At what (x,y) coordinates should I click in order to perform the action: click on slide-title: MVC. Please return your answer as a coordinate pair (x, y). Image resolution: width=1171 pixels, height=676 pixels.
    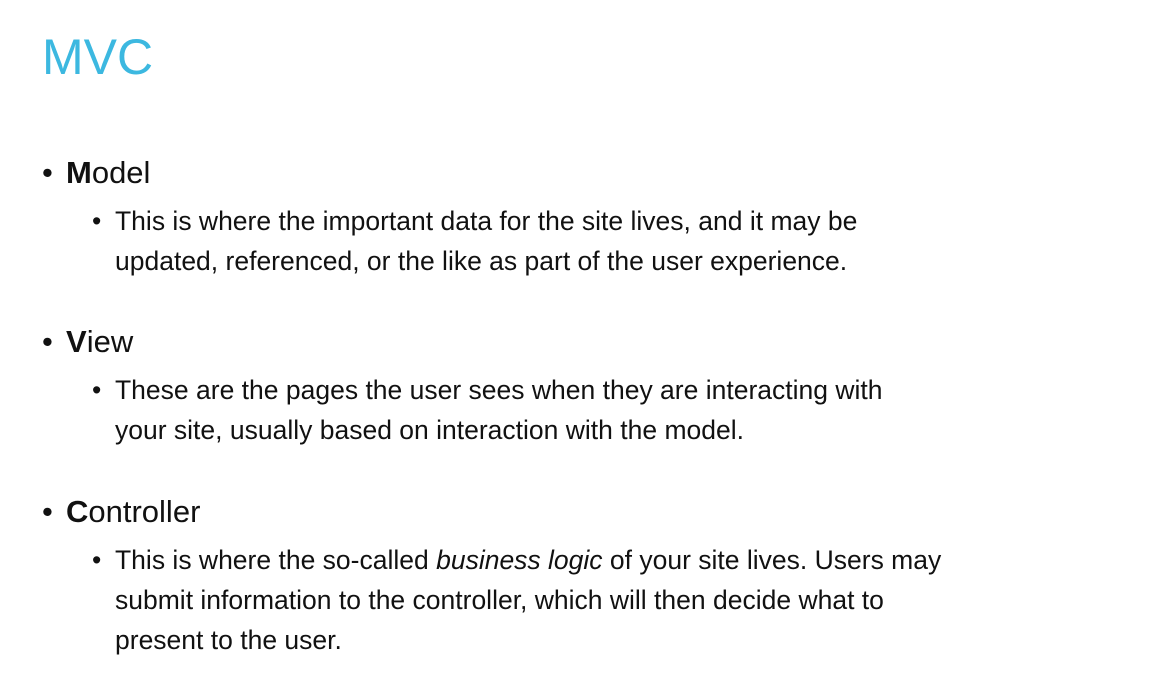
    Looking at the image, I should click on (98, 57).